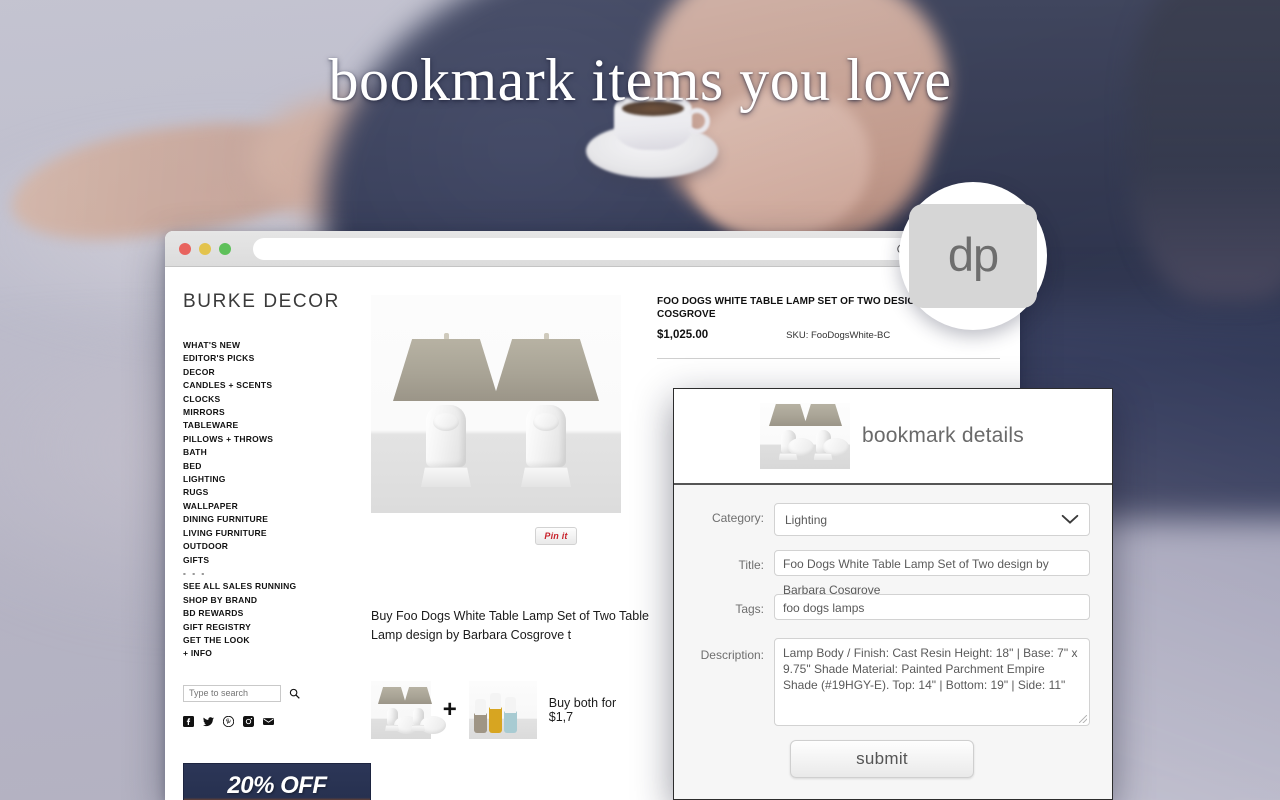 Image resolution: width=1280 pixels, height=800 pixels. What do you see at coordinates (838, 335) in the screenshot?
I see `product-sku: SKU: FooDogsWhite-BC` at bounding box center [838, 335].